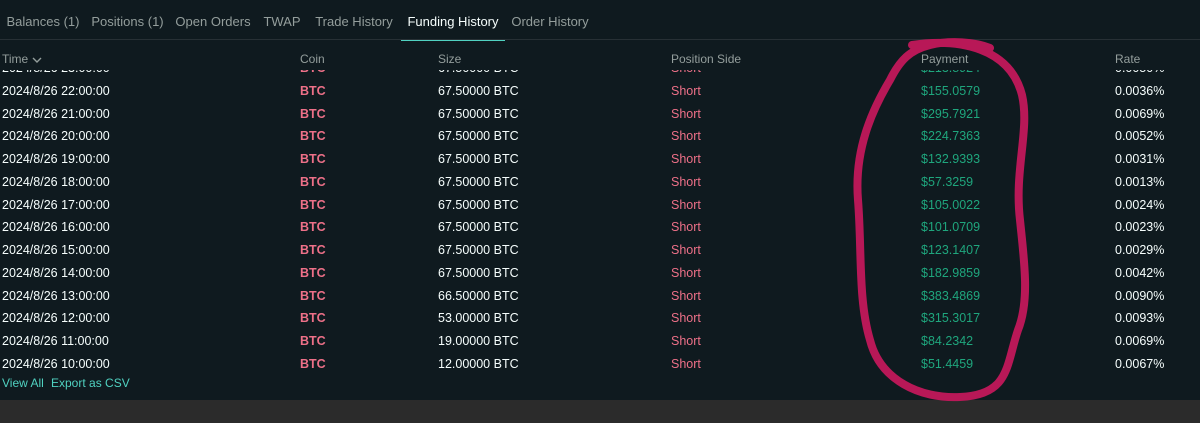 The image size is (1200, 423). Describe the element at coordinates (43, 20) in the screenshot. I see `tab-balances: Balances (1)` at that location.